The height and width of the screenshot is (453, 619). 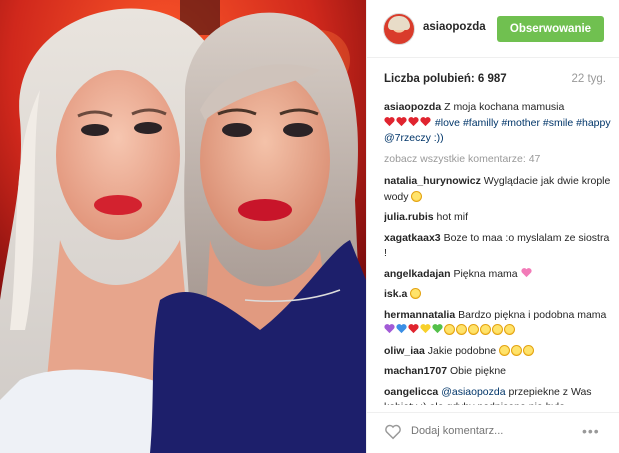 What do you see at coordinates (498, 218) in the screenshot?
I see `comment: julia.rubis hot mif` at bounding box center [498, 218].